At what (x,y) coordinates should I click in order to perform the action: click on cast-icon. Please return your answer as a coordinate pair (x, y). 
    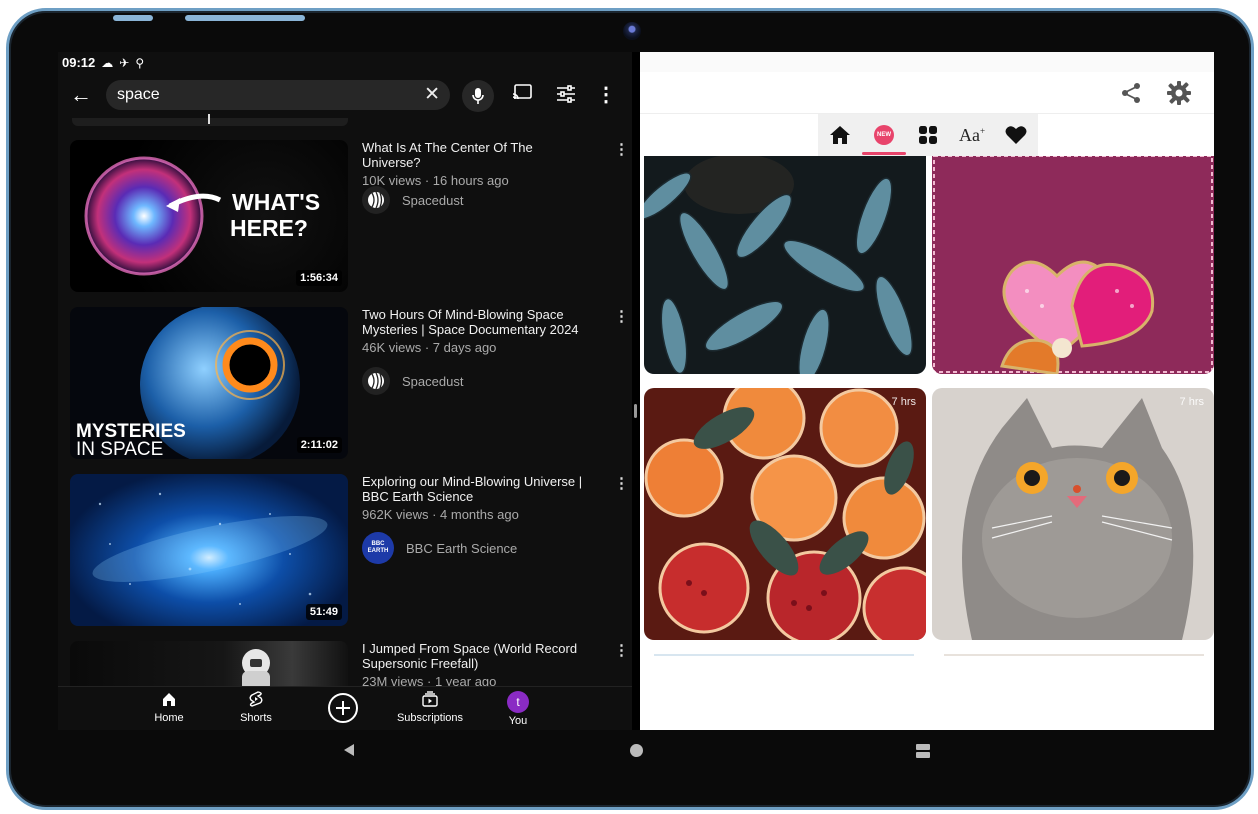
    Looking at the image, I should click on (522, 92).